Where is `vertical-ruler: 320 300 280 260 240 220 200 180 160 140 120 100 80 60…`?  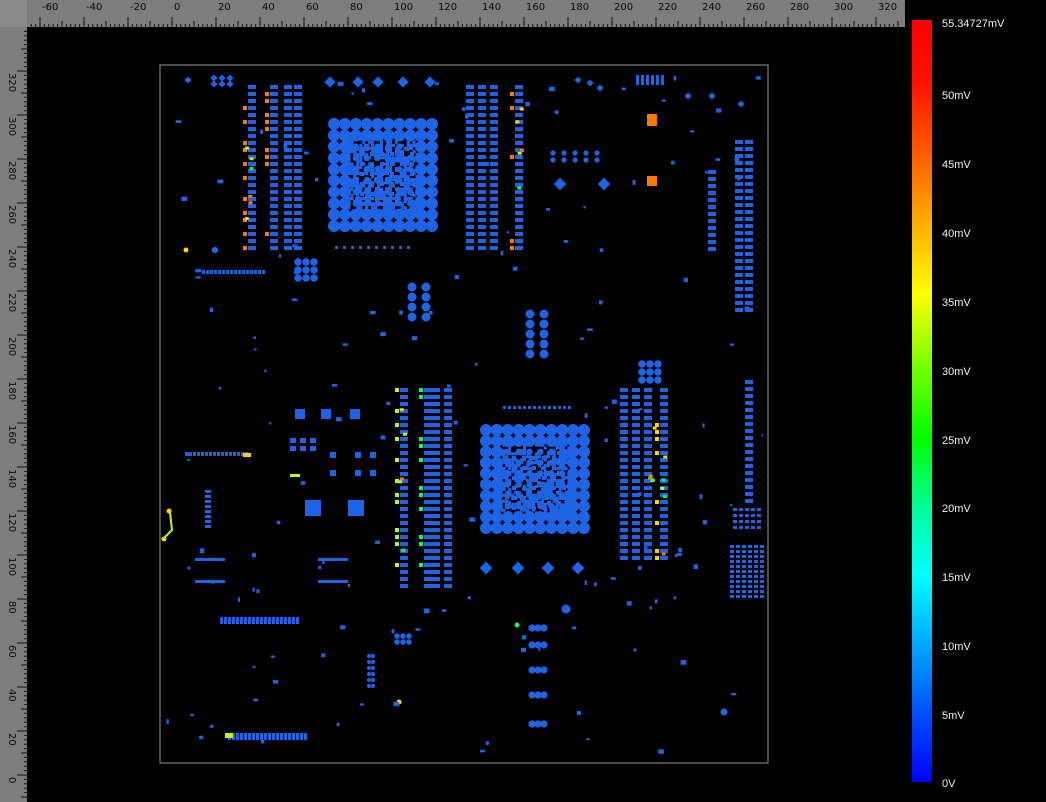 vertical-ruler: 320 300 280 260 240 220 200 180 160 140 120 100 80 60… is located at coordinates (13, 414).